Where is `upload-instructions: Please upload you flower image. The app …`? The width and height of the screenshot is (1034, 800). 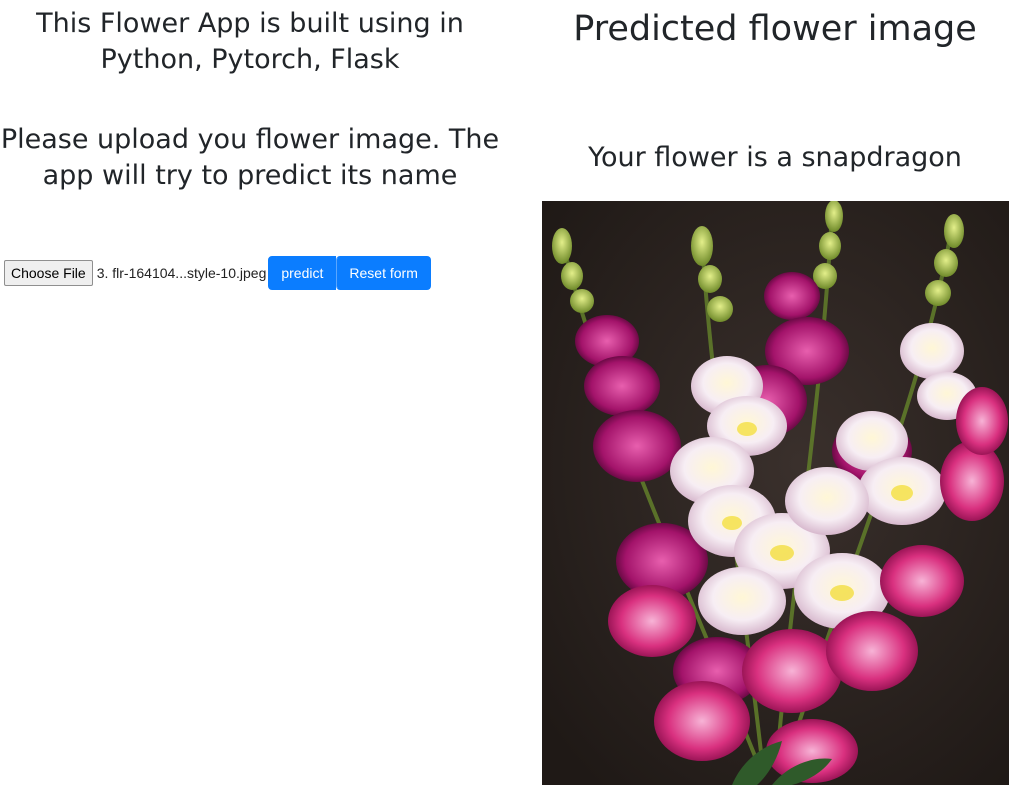 upload-instructions: Please upload you flower image. The app … is located at coordinates (250, 157).